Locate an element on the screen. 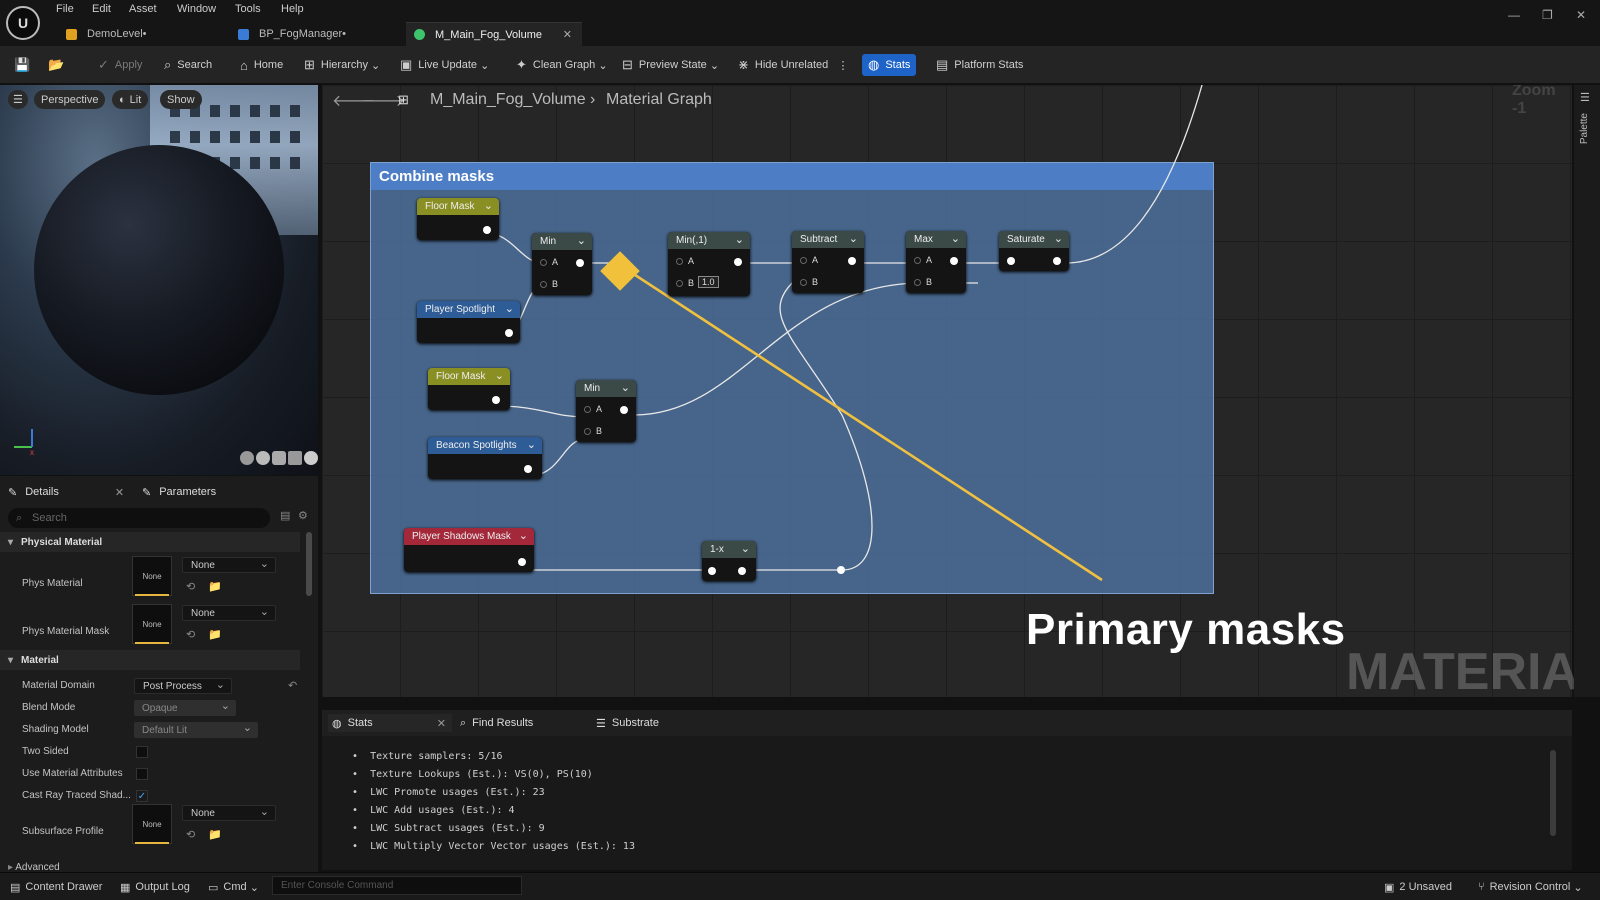  phys-material-thumbnail: None is located at coordinates (152, 576).